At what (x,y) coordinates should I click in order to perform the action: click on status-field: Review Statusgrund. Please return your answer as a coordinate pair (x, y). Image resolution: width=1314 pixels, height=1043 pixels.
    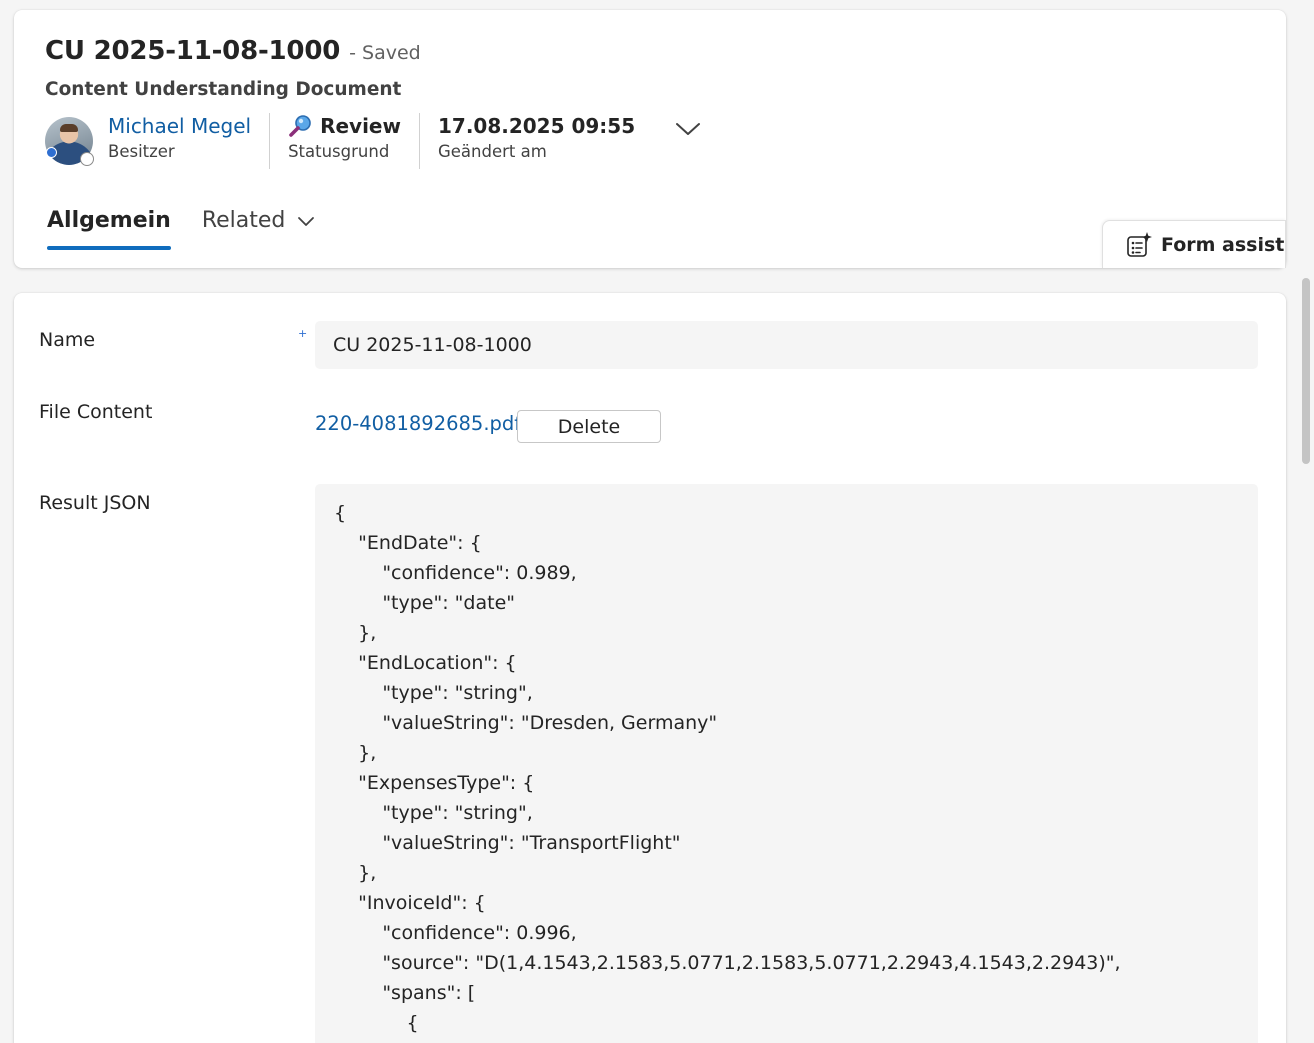
    Looking at the image, I should click on (344, 141).